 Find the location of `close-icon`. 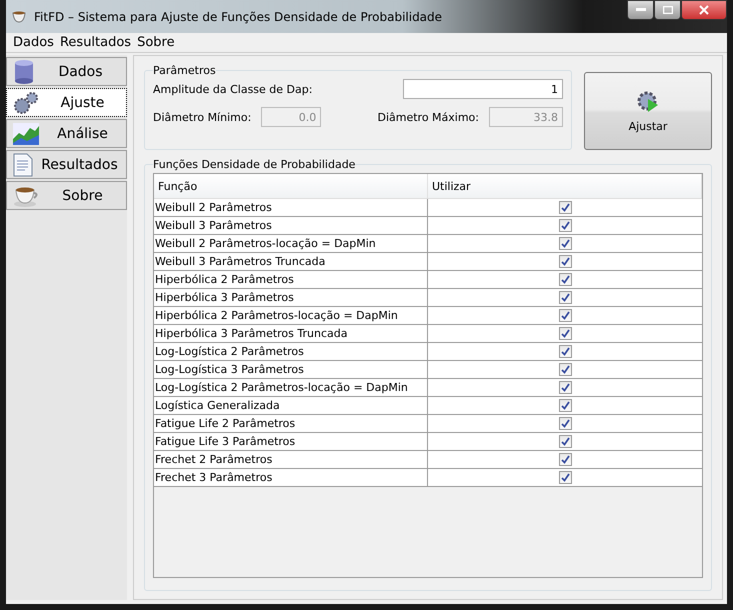

close-icon is located at coordinates (704, 10).